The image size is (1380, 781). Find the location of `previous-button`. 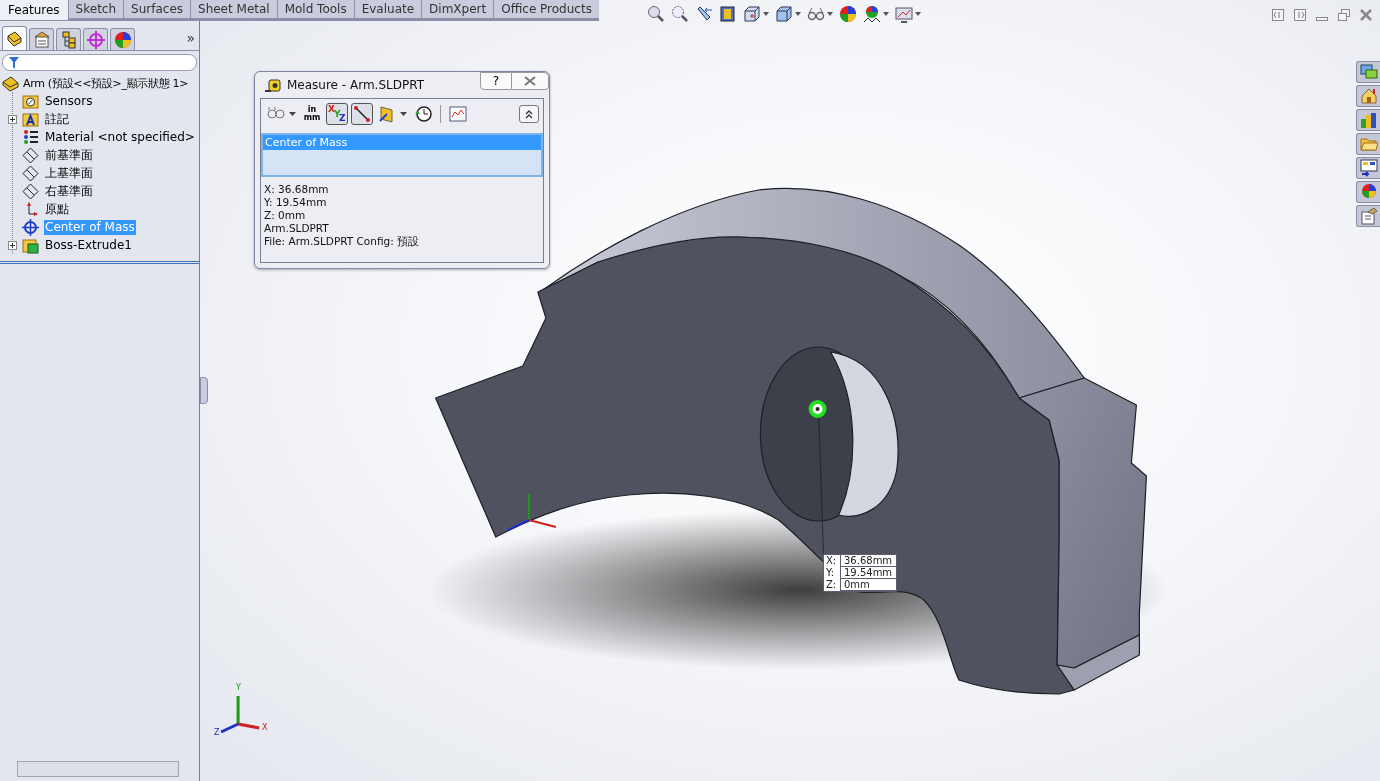

previous-button is located at coordinates (704, 14).